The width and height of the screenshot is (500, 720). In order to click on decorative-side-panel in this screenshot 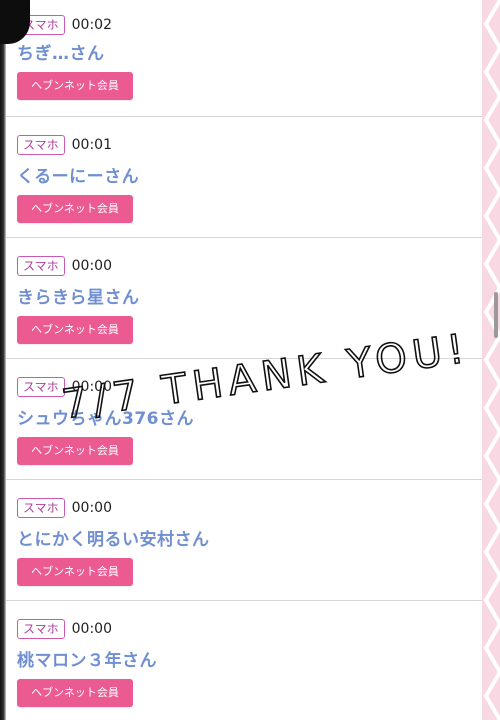, I will do `click(491, 360)`.